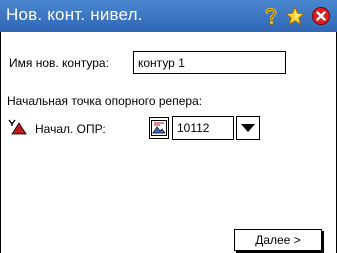 The height and width of the screenshot is (253, 337). Describe the element at coordinates (209, 62) in the screenshot. I see `contour-name-input: контур 1` at that location.